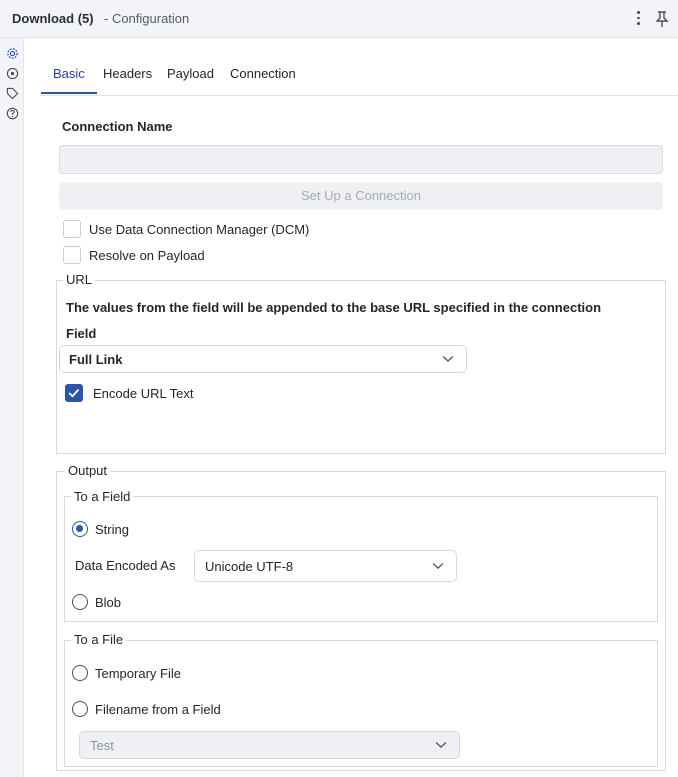 This screenshot has height=777, width=678. I want to click on checkmark-icon, so click(74, 393).